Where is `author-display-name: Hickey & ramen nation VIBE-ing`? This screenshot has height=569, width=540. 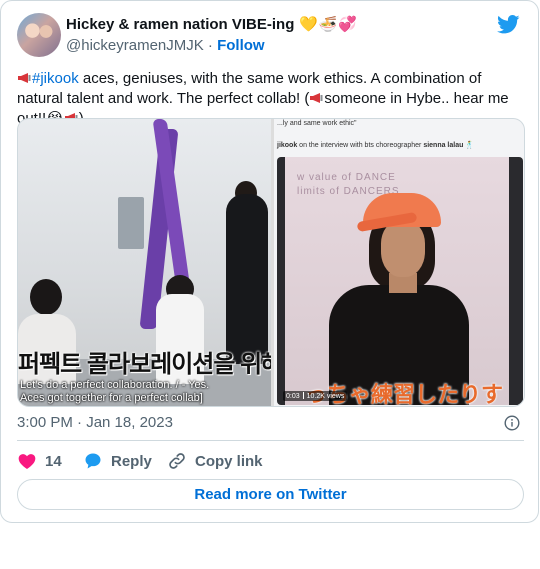
author-display-name: Hickey & ramen nation VIBE-ing is located at coordinates (180, 24).